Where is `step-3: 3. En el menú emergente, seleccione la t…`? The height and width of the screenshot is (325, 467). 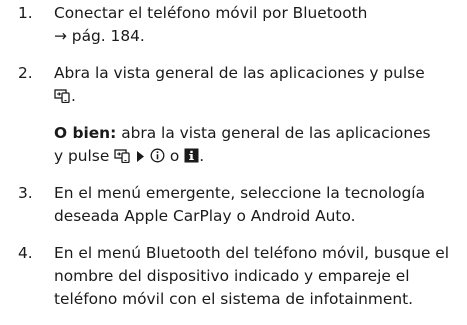 step-3: 3. En el menú emergente, seleccione la t… is located at coordinates (233, 205).